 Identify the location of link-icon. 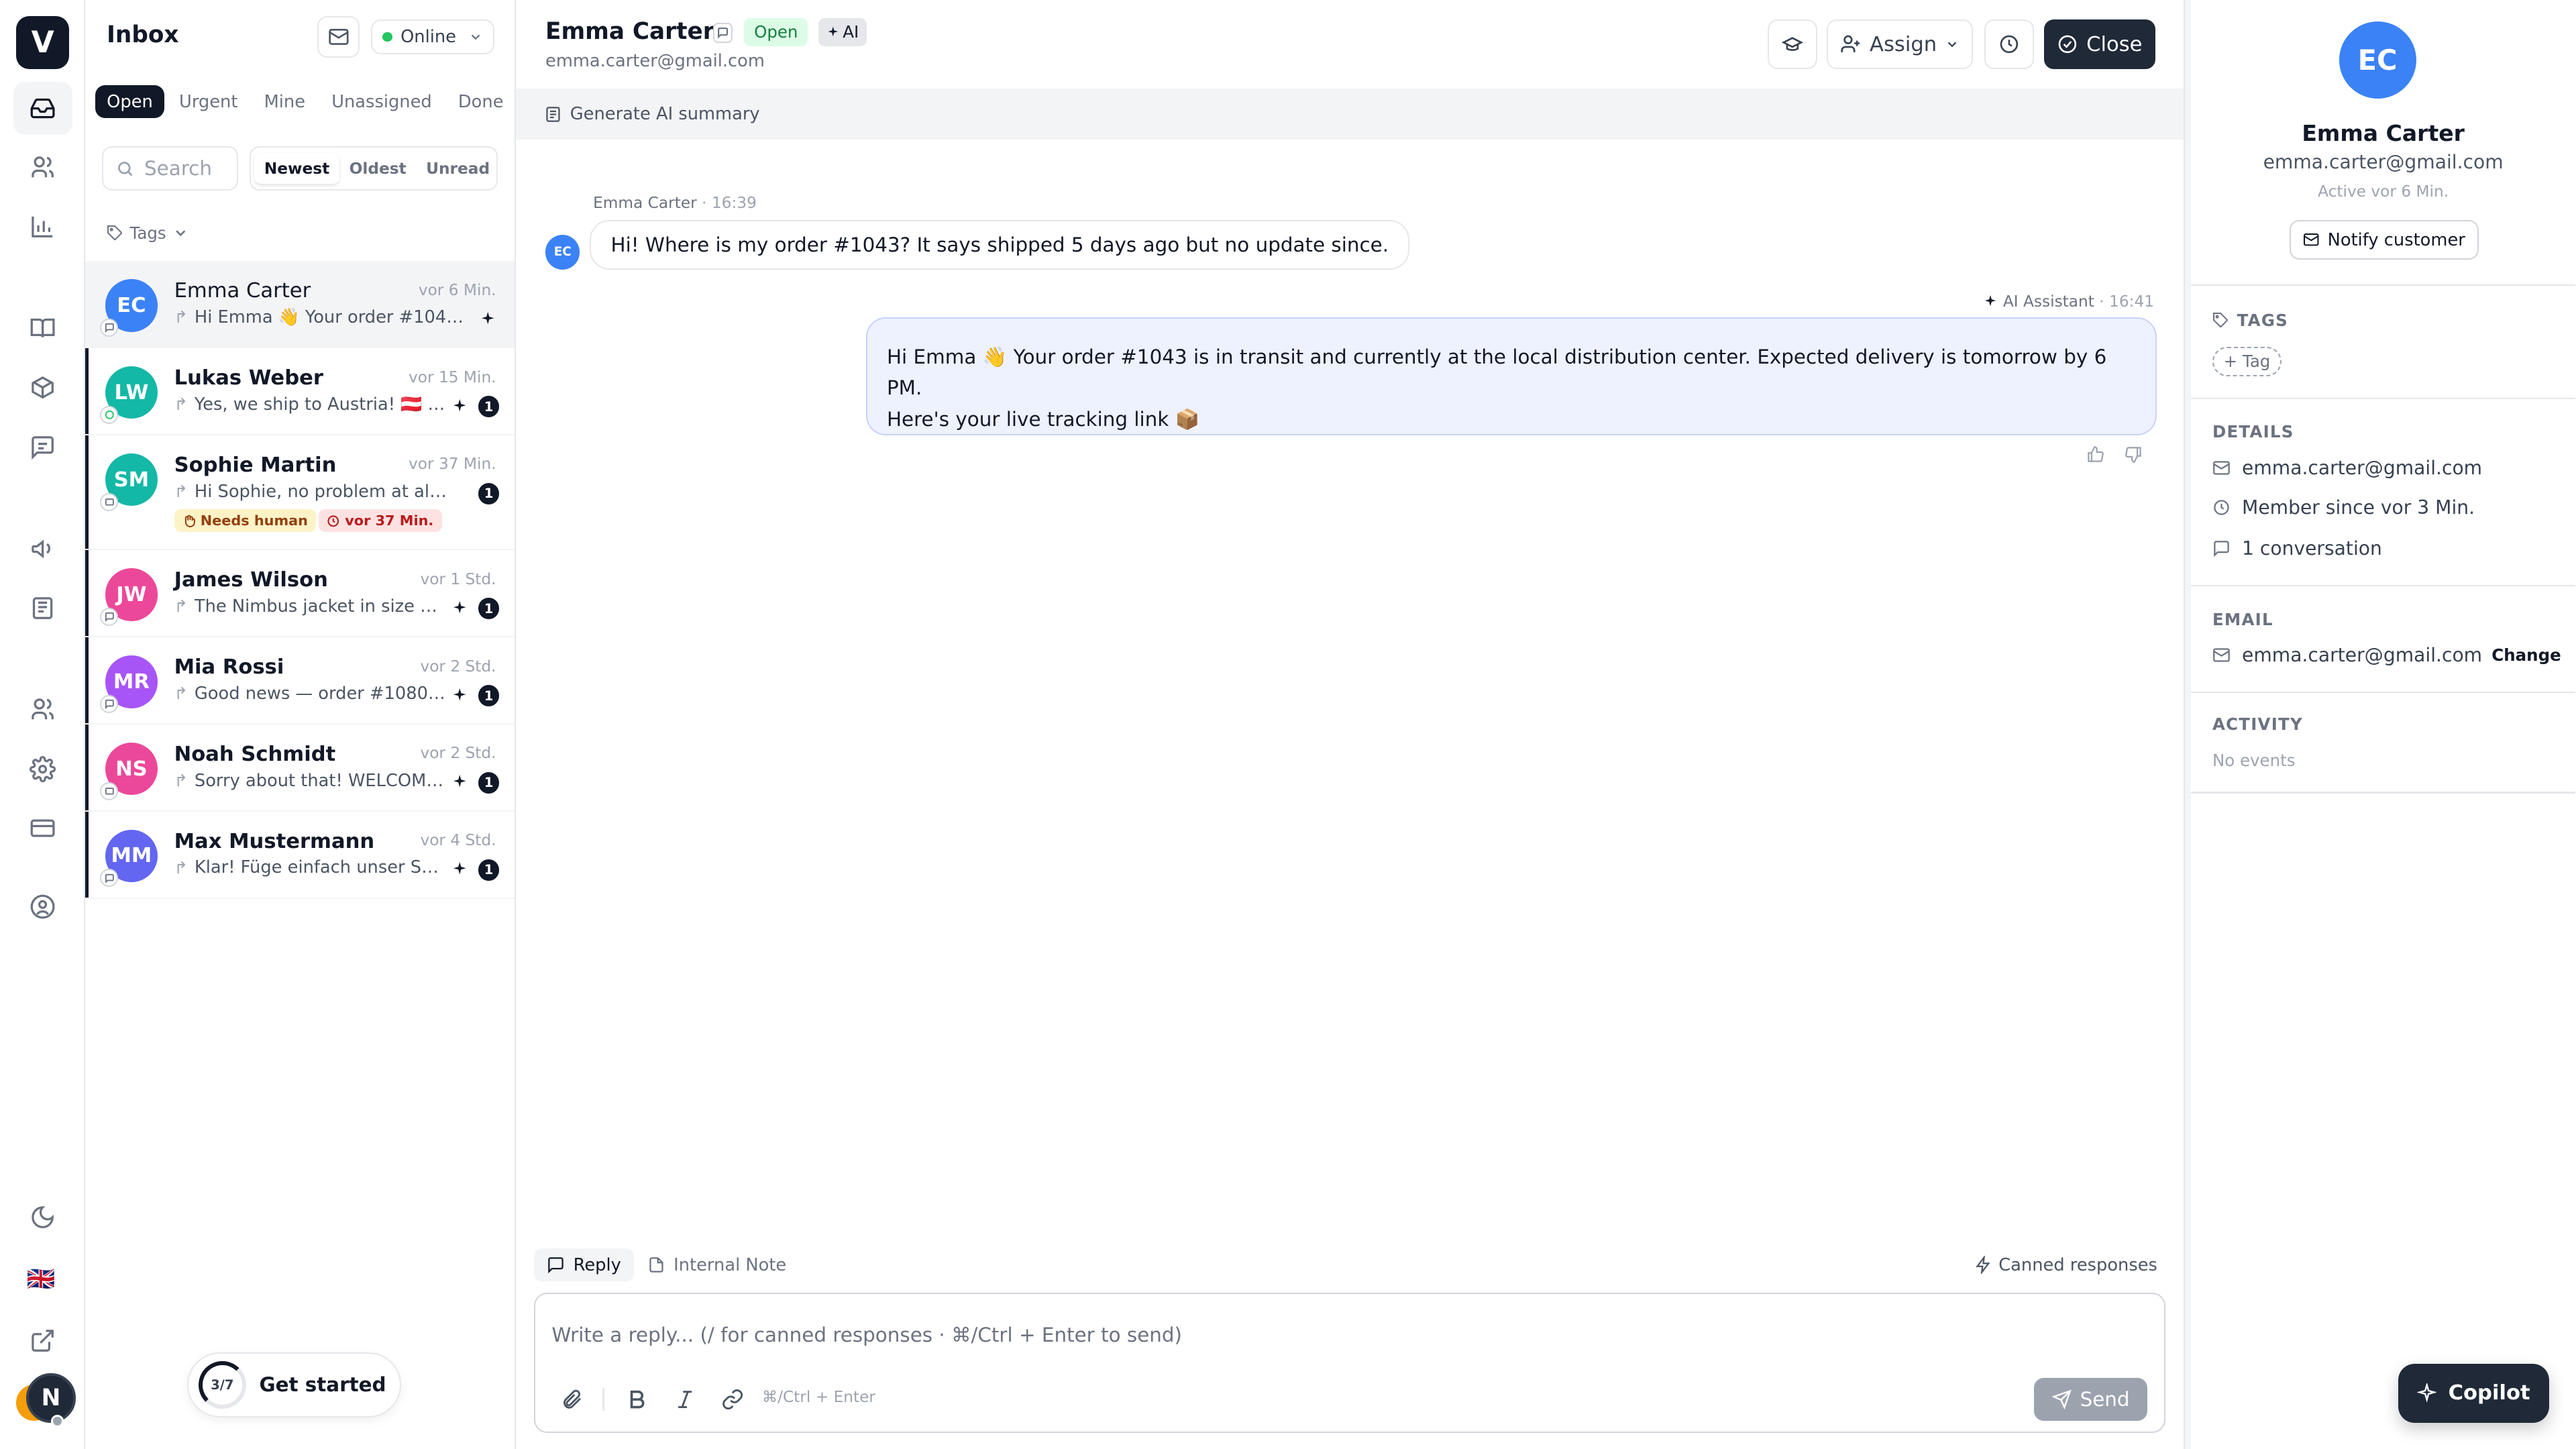
(732, 1399).